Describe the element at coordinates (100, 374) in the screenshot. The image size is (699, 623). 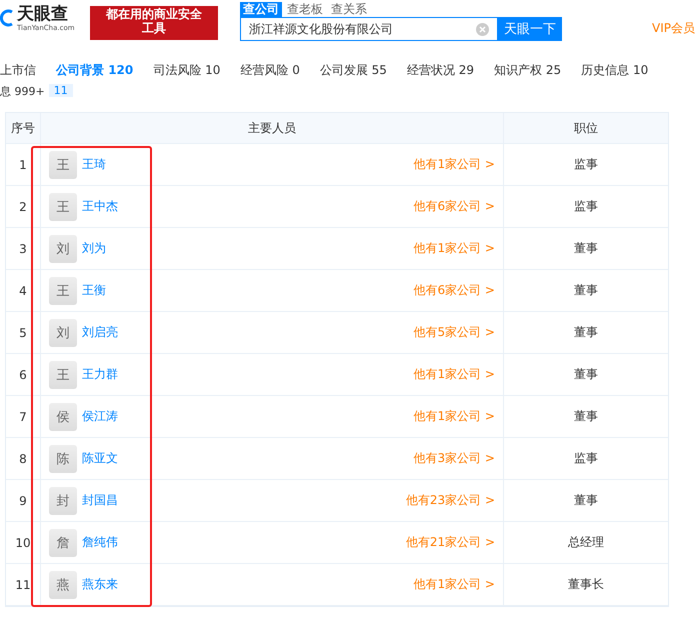
I see `person-name-link: 王力群` at that location.